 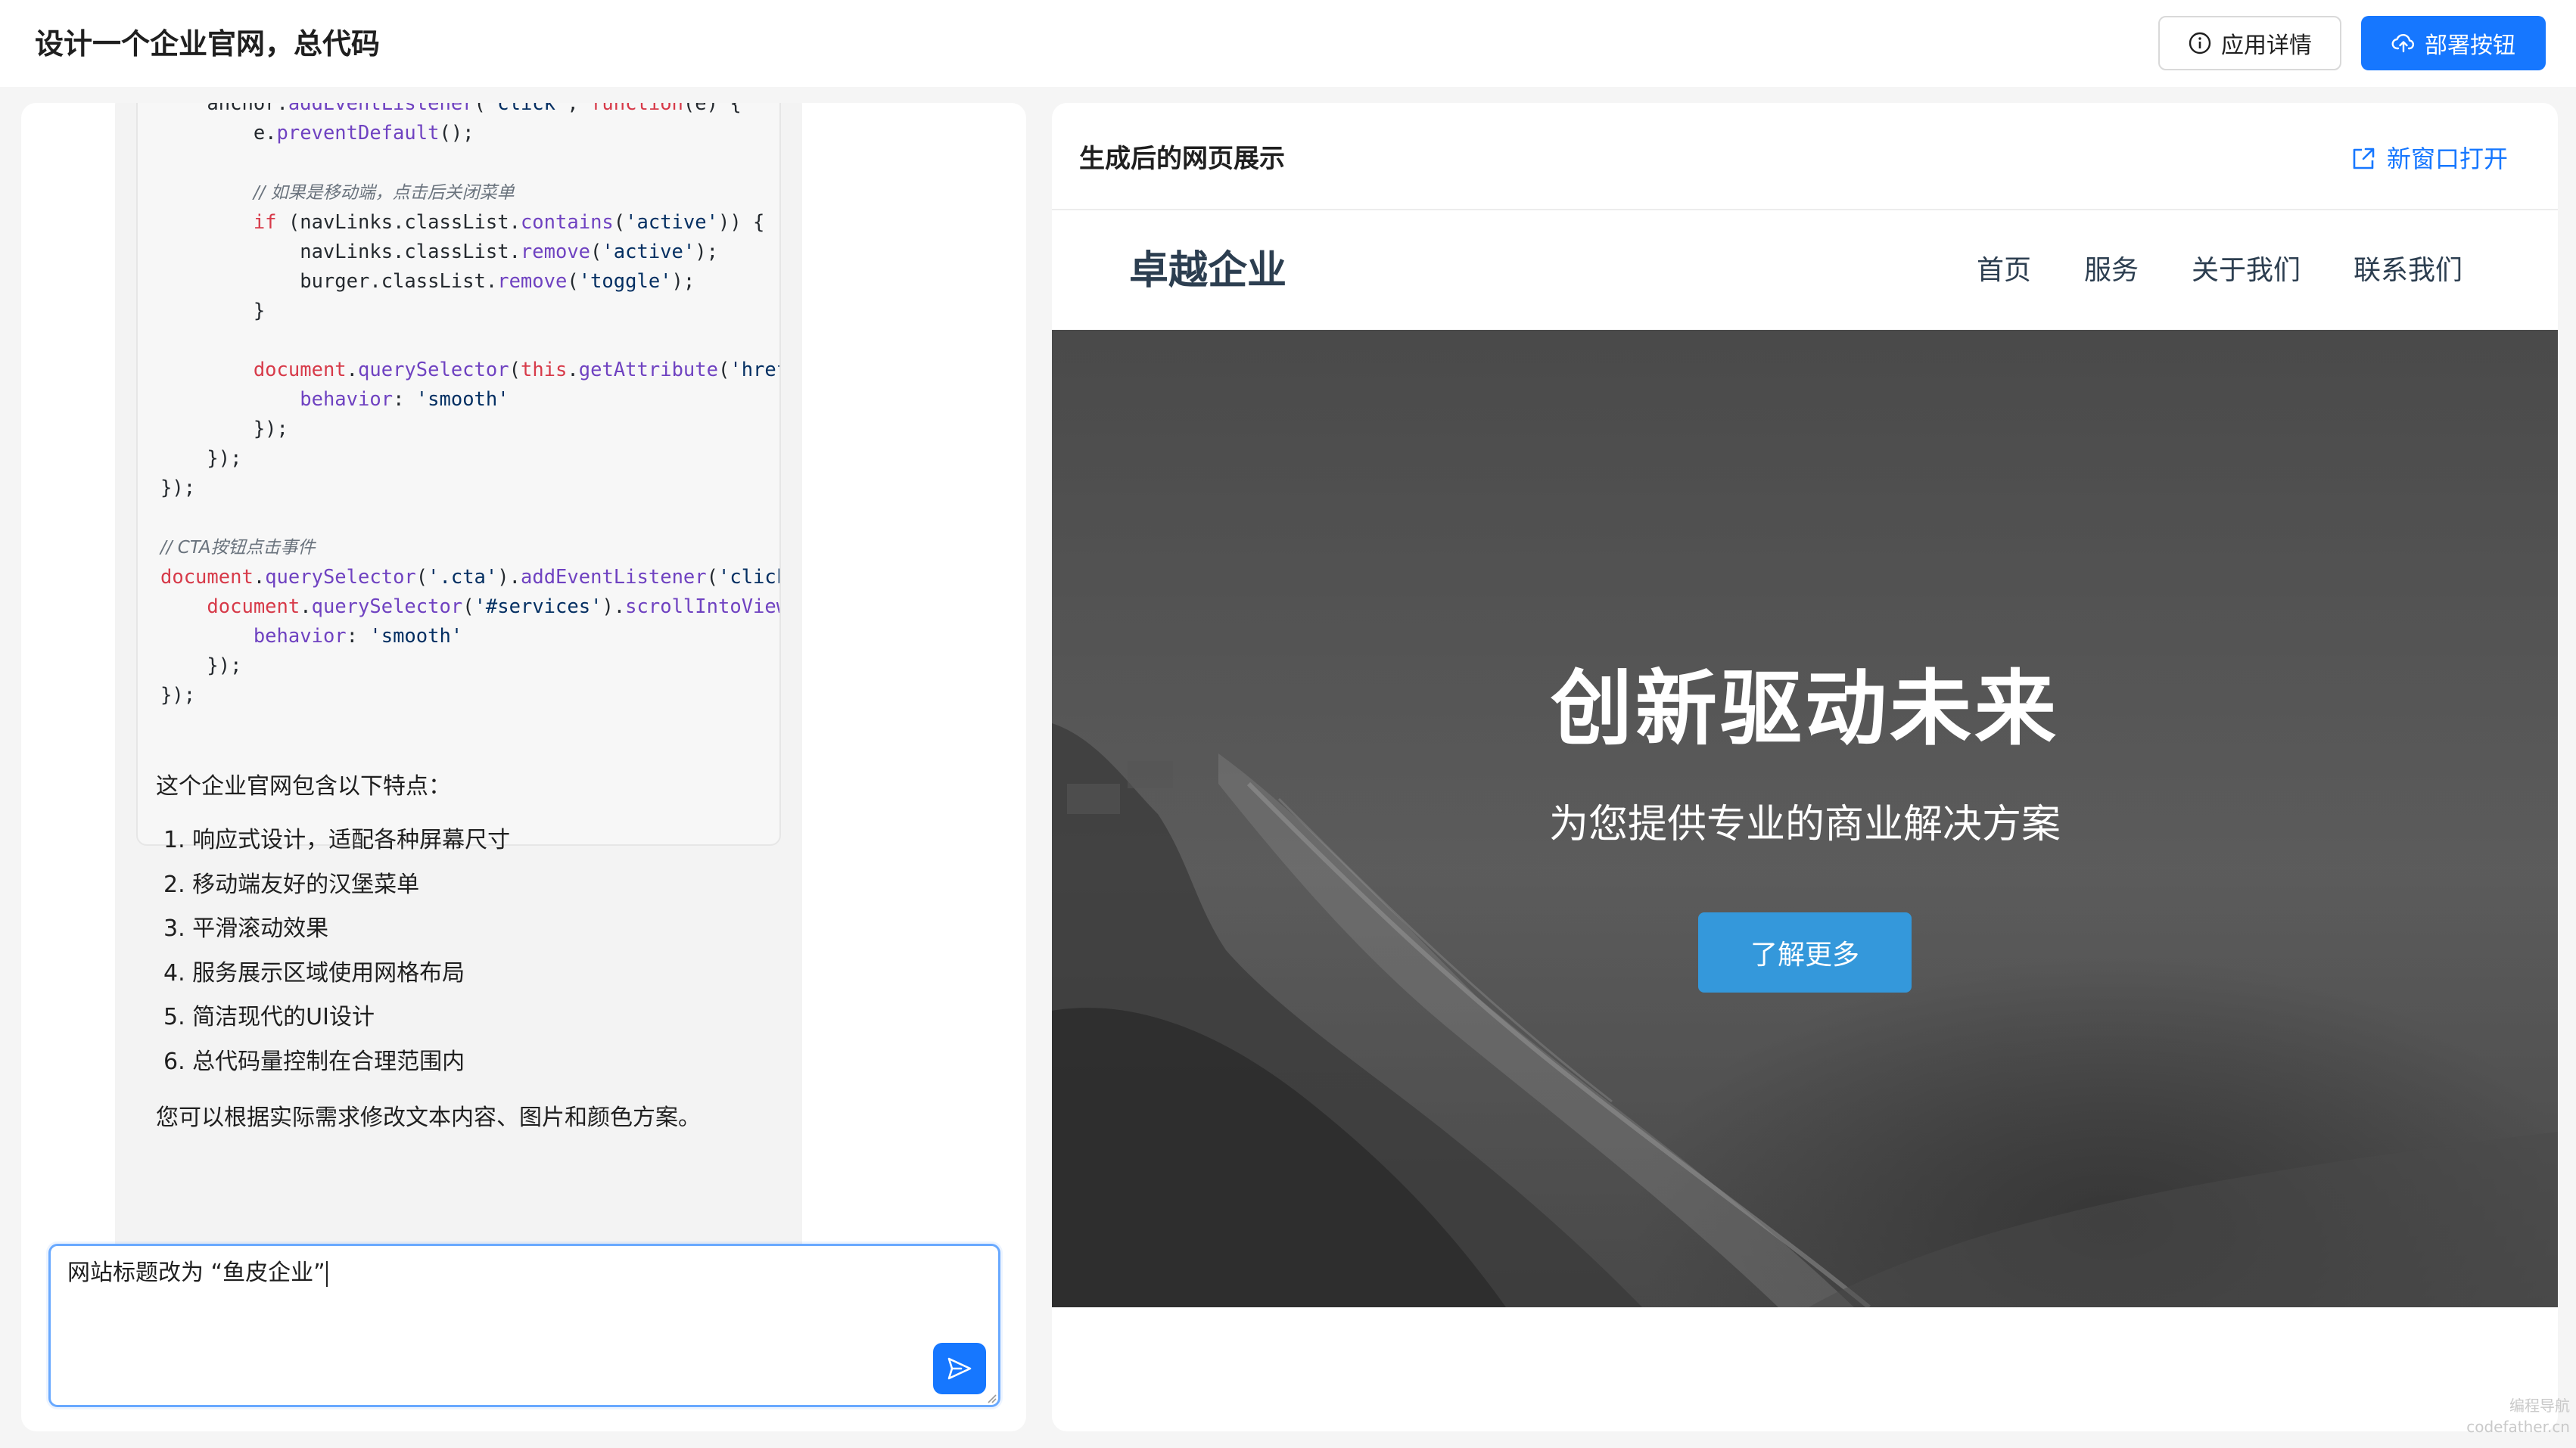 What do you see at coordinates (246, 929) in the screenshot?
I see `list-item: 3. 平滑滚动效果` at bounding box center [246, 929].